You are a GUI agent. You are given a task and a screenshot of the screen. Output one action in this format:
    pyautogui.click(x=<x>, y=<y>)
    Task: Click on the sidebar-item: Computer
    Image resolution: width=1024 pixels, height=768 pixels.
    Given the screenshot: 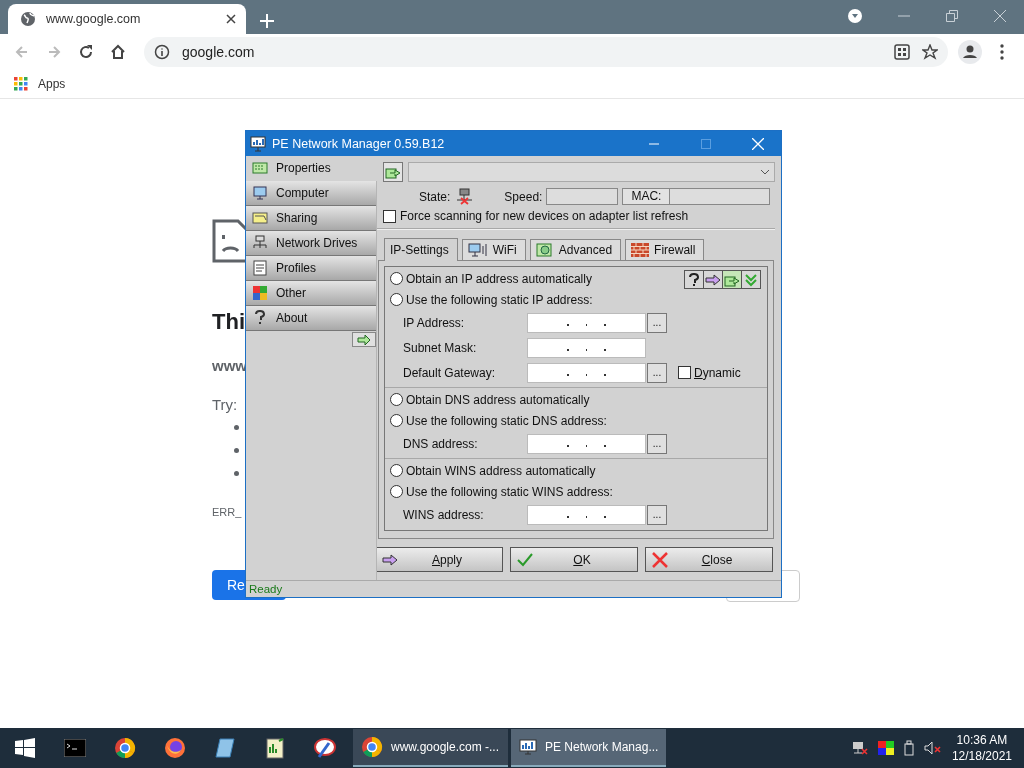 What is the action you would take?
    pyautogui.click(x=311, y=193)
    